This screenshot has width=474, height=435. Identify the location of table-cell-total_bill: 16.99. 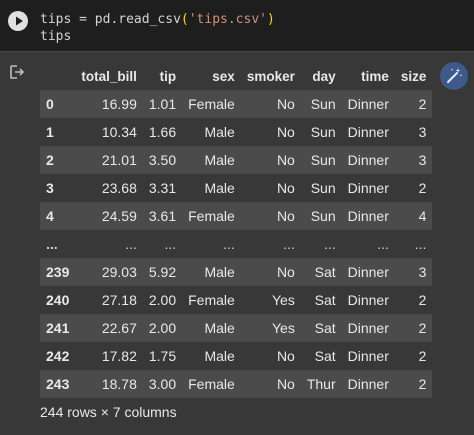
(119, 104).